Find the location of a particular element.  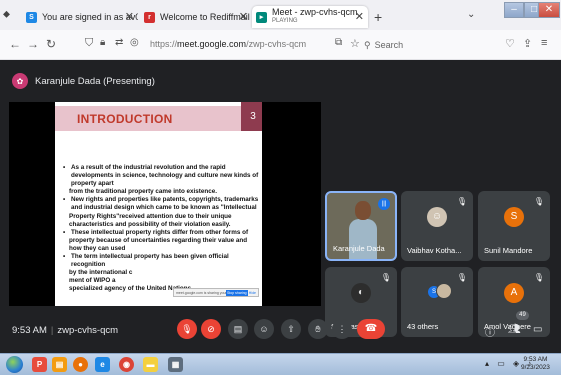

meeting-time: 9:53 AM is located at coordinates (29, 330).